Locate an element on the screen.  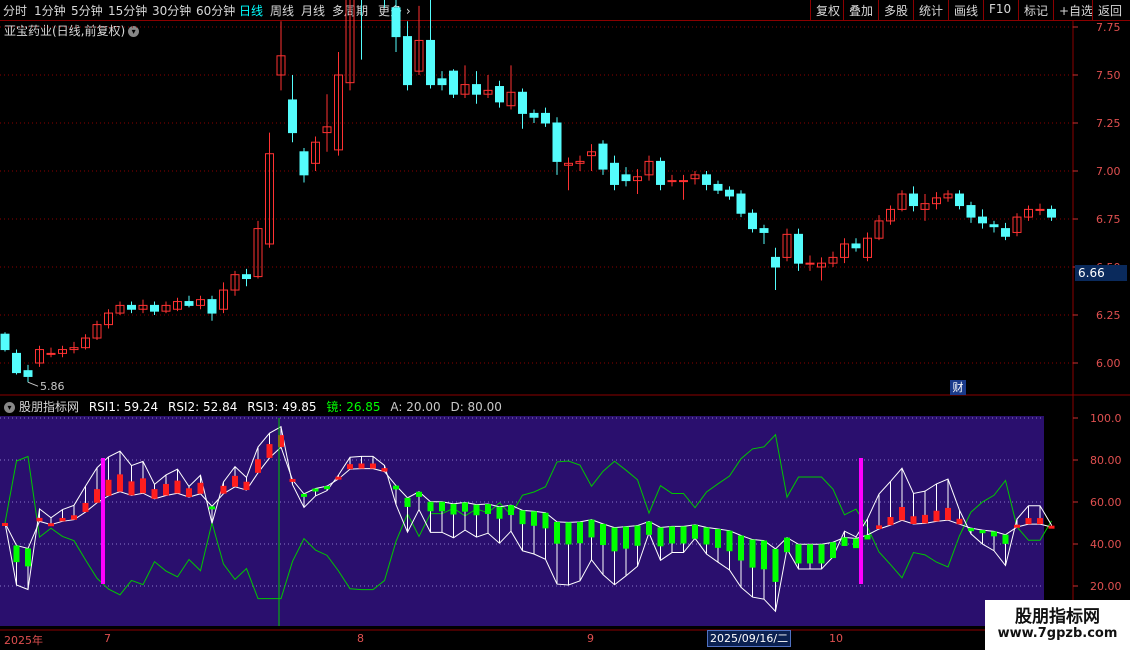
indicator-axis-label: 40.00 is located at coordinates (1106, 544).